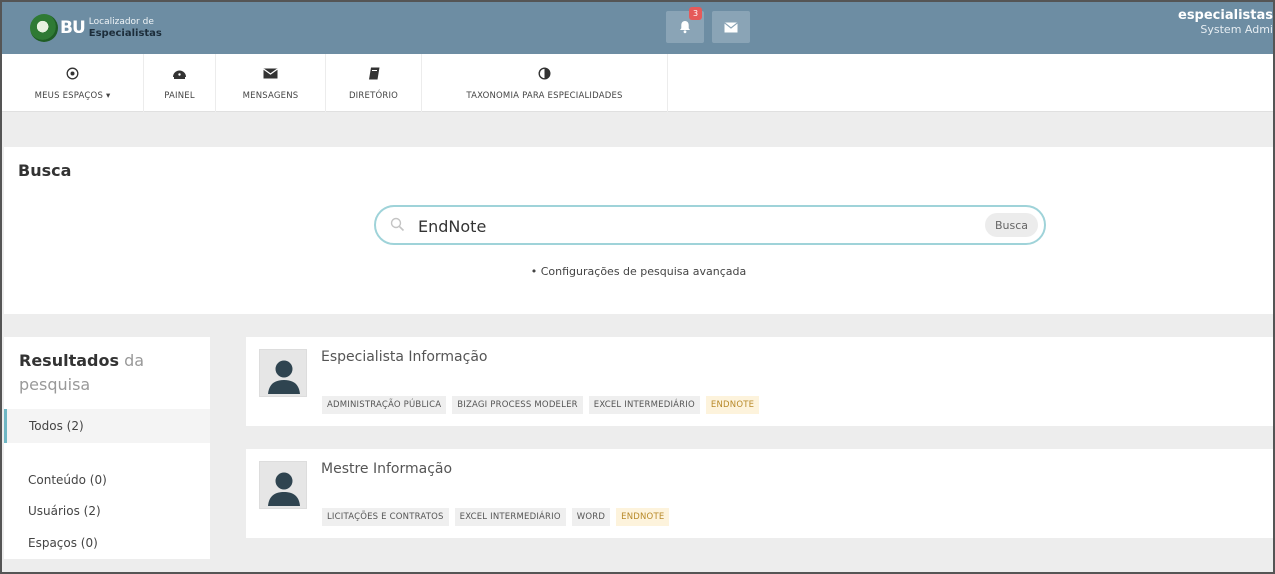 The height and width of the screenshot is (574, 1275). I want to click on half-circle-icon, so click(544, 73).